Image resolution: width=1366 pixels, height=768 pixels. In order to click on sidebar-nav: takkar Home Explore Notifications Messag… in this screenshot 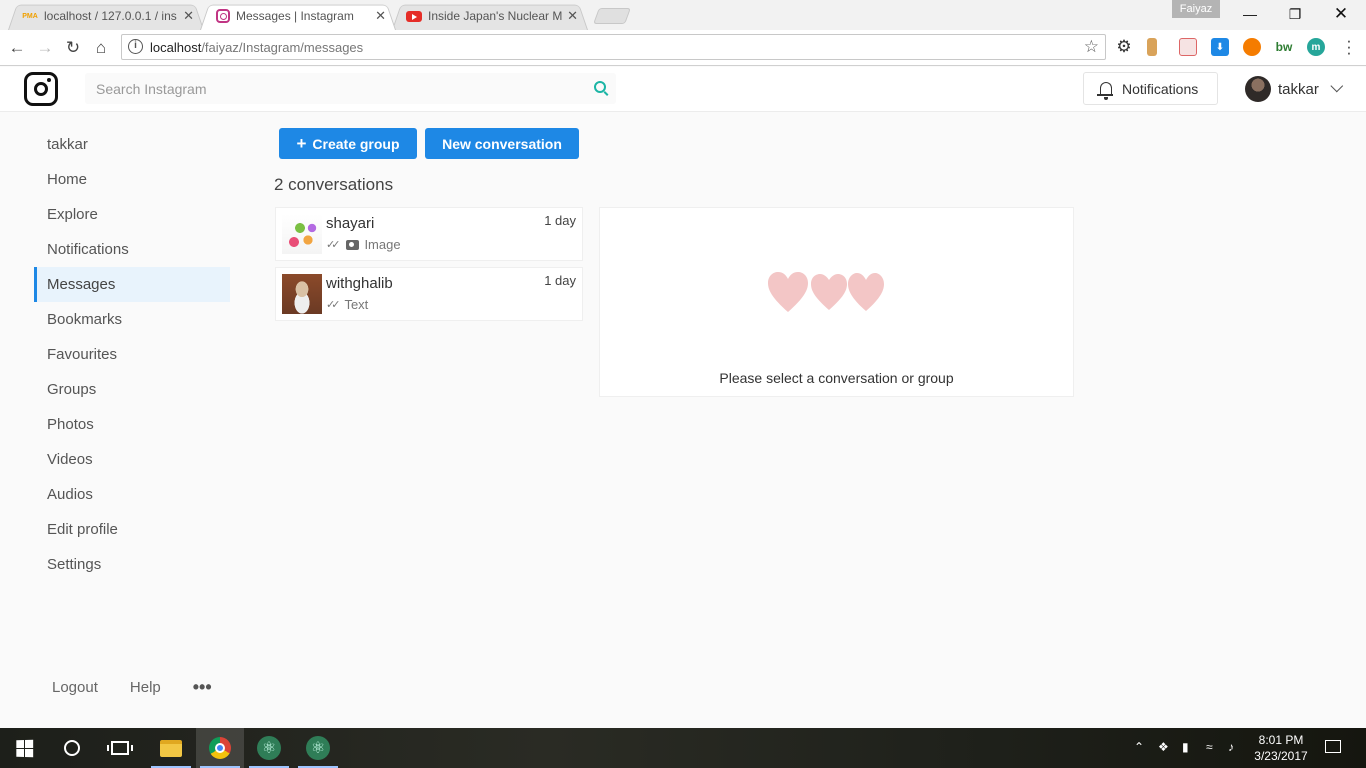, I will do `click(132, 354)`.